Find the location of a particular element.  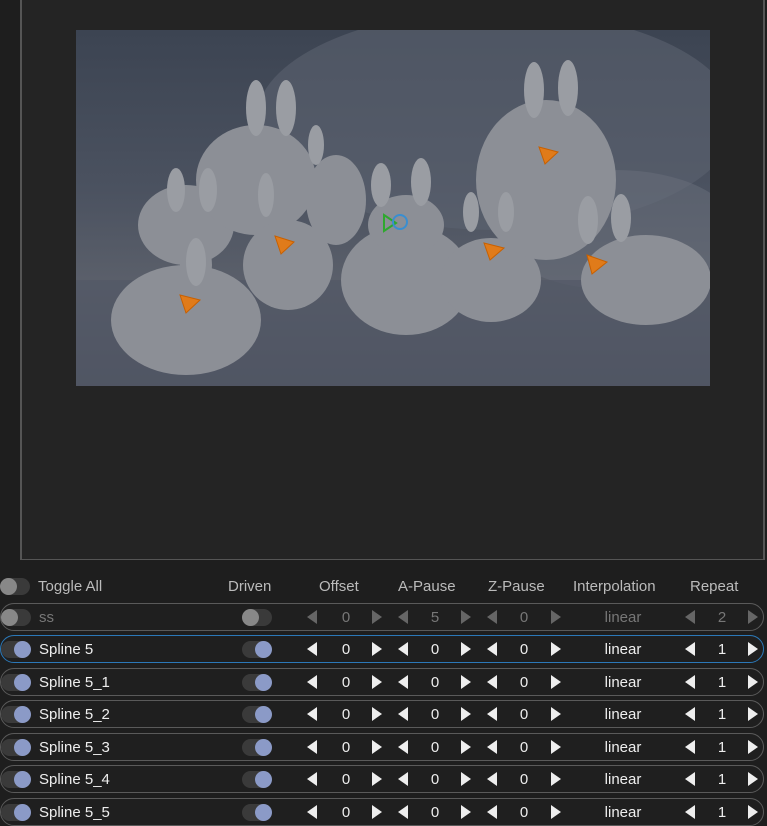

spline-name: Spline 5_1 is located at coordinates (74, 682).